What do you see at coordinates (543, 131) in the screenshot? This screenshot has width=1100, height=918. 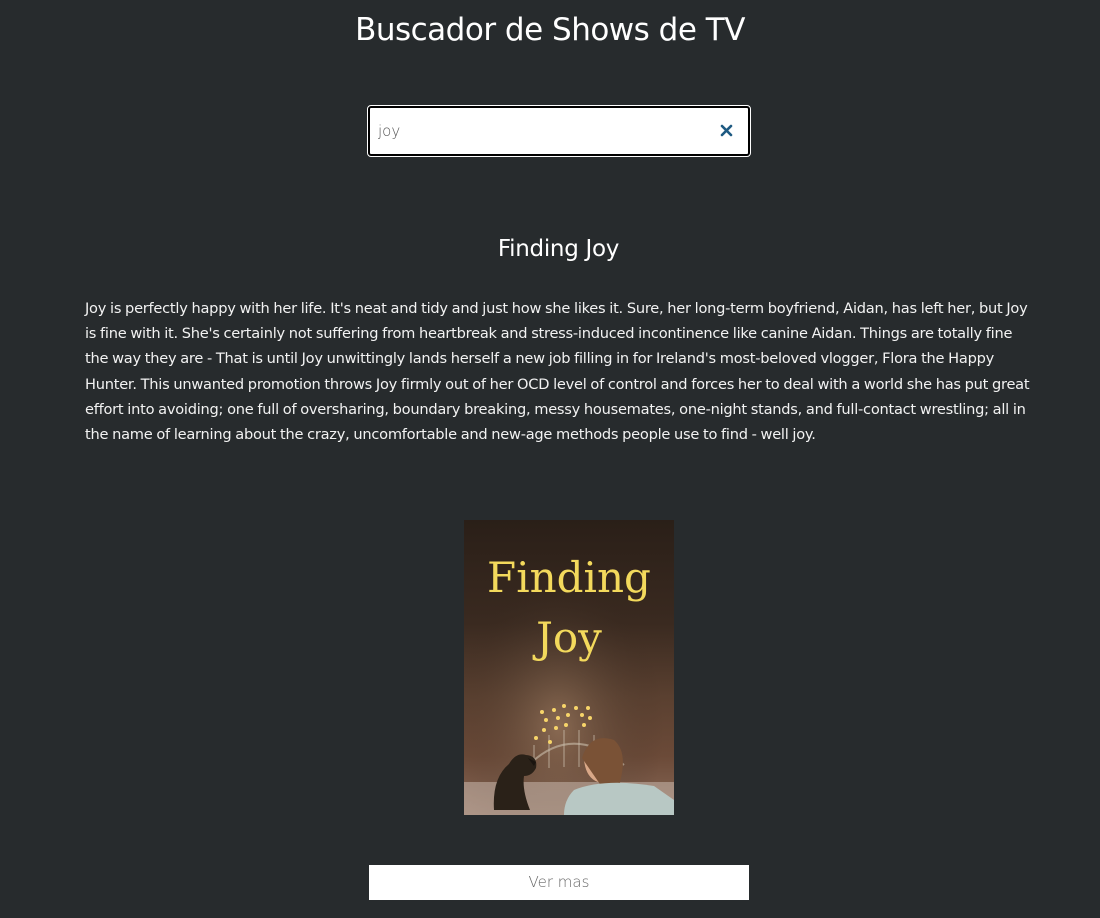 I see `search-input` at bounding box center [543, 131].